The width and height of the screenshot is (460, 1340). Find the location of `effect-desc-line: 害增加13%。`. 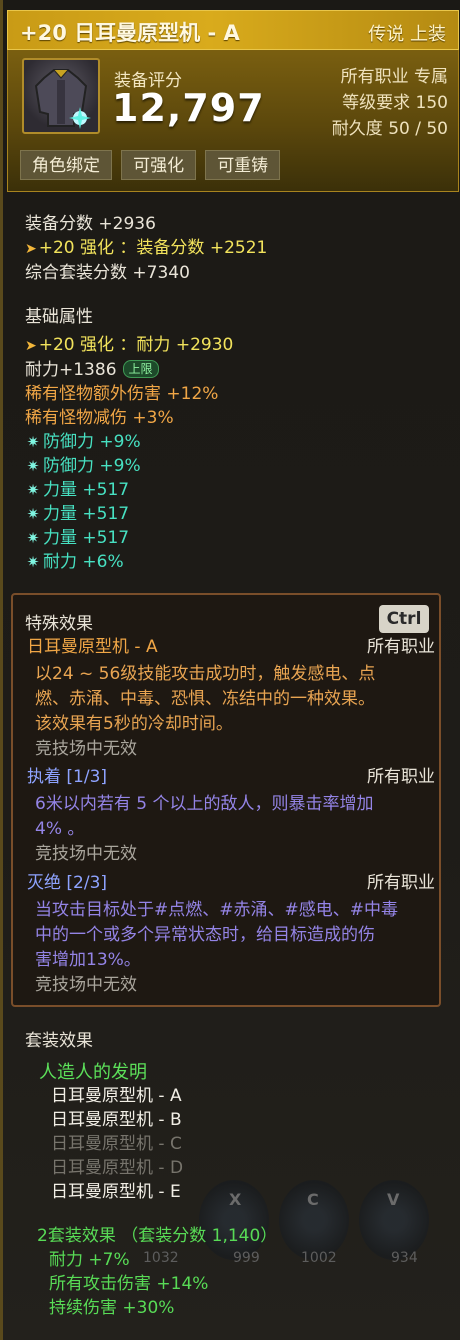

effect-desc-line: 害增加13%。 is located at coordinates (88, 960).